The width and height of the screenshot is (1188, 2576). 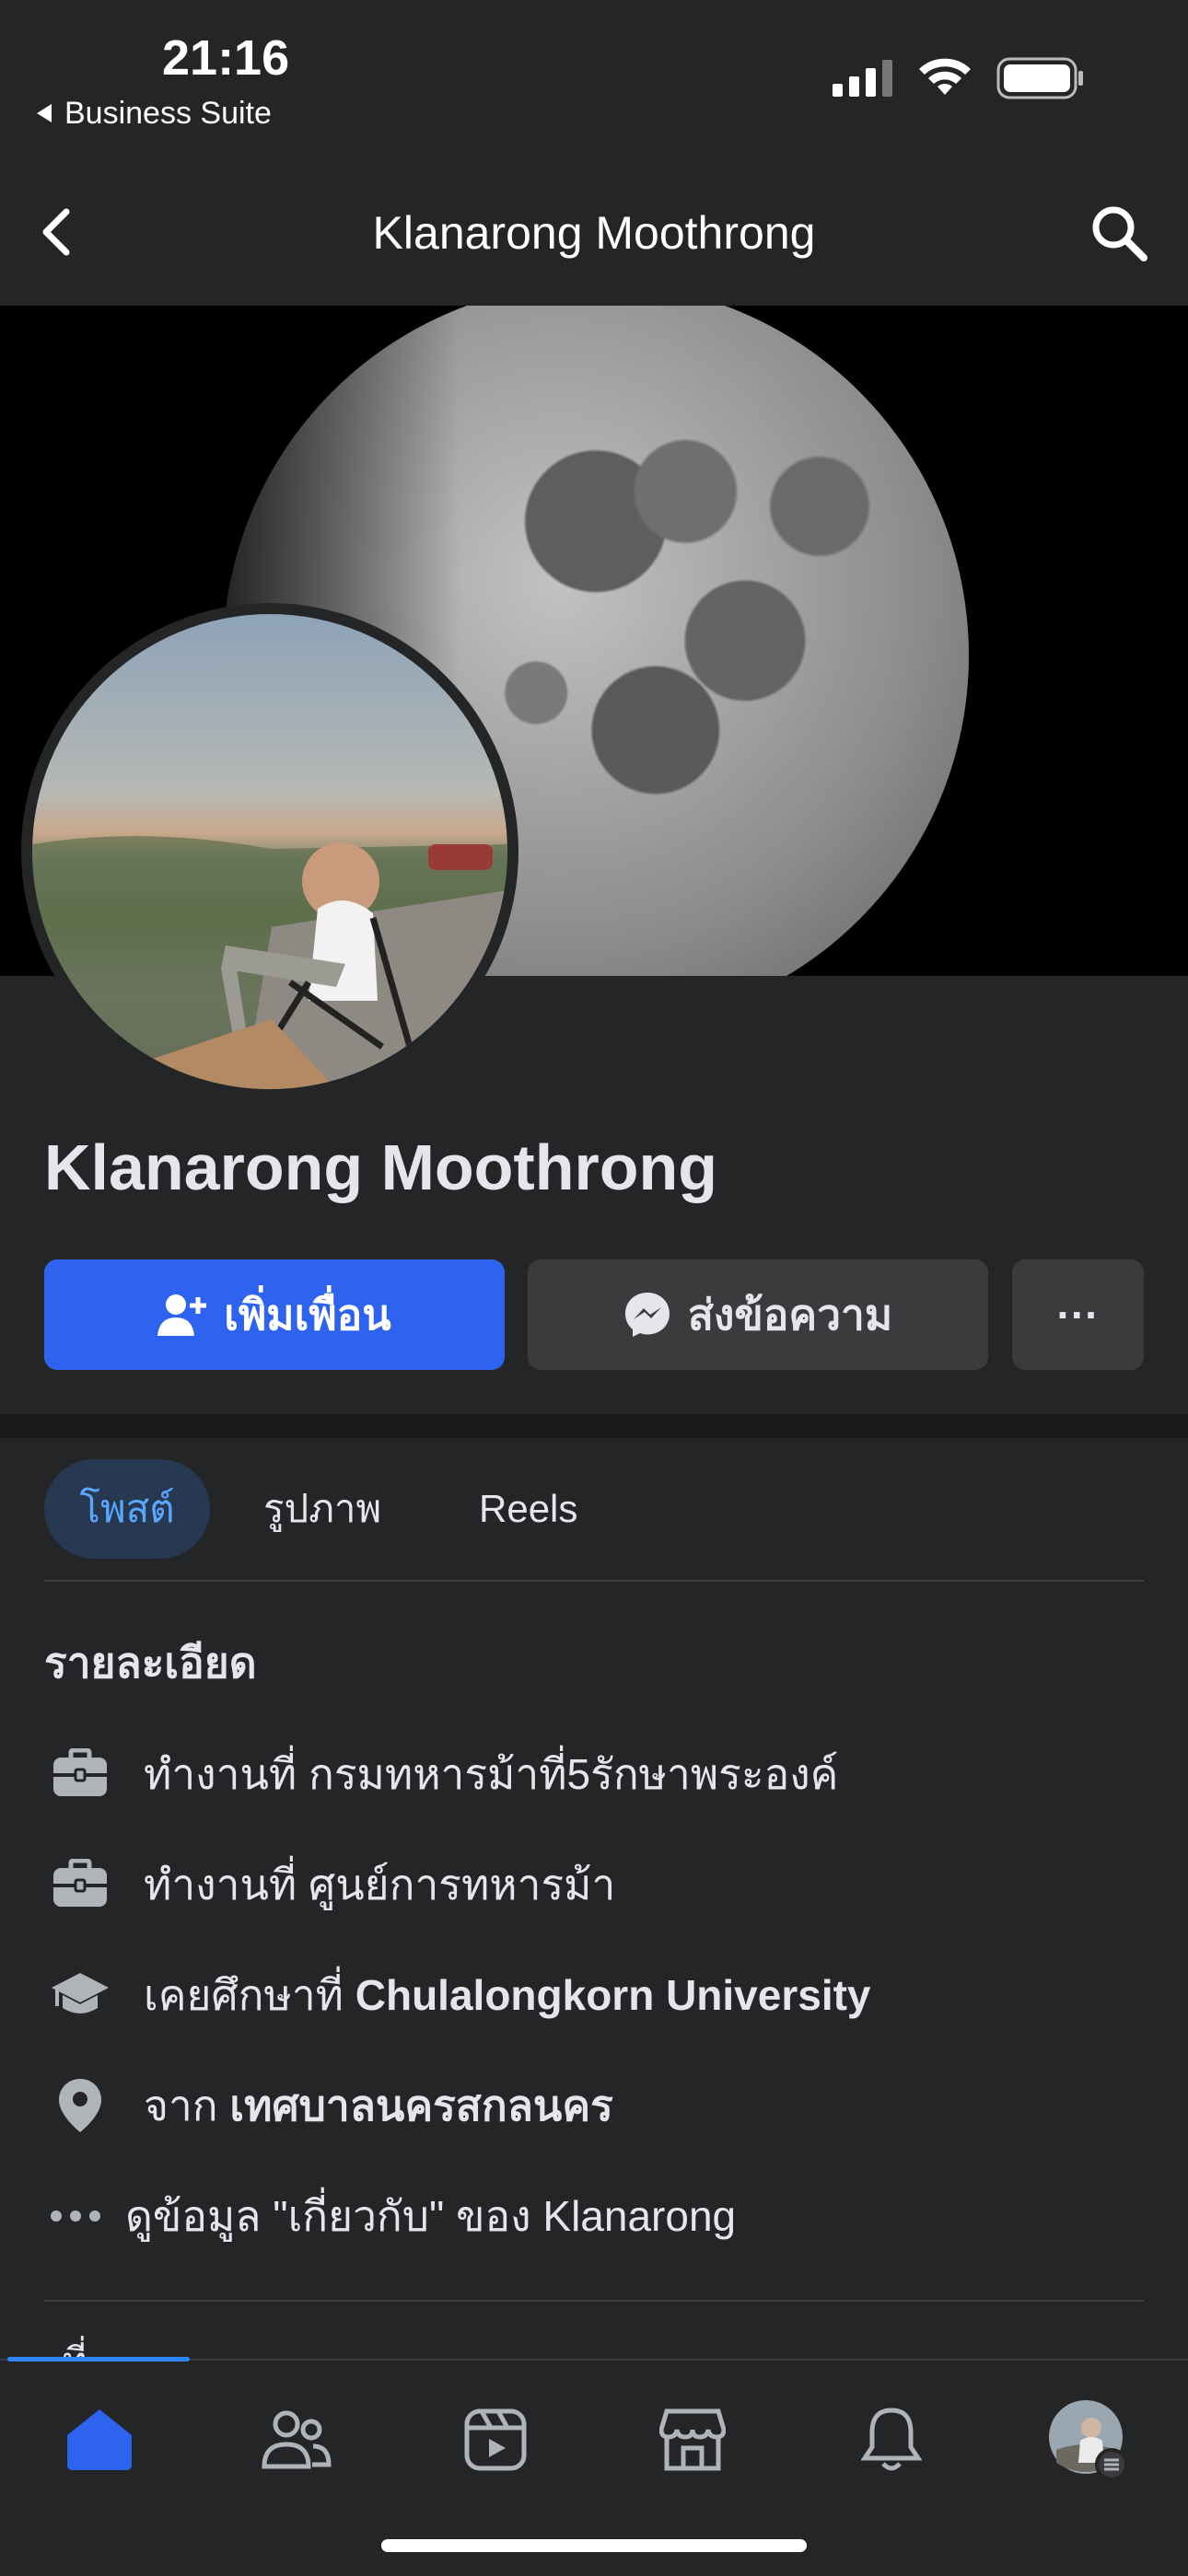 What do you see at coordinates (790, 1314) in the screenshot?
I see `message-label: ส่งข้อความ` at bounding box center [790, 1314].